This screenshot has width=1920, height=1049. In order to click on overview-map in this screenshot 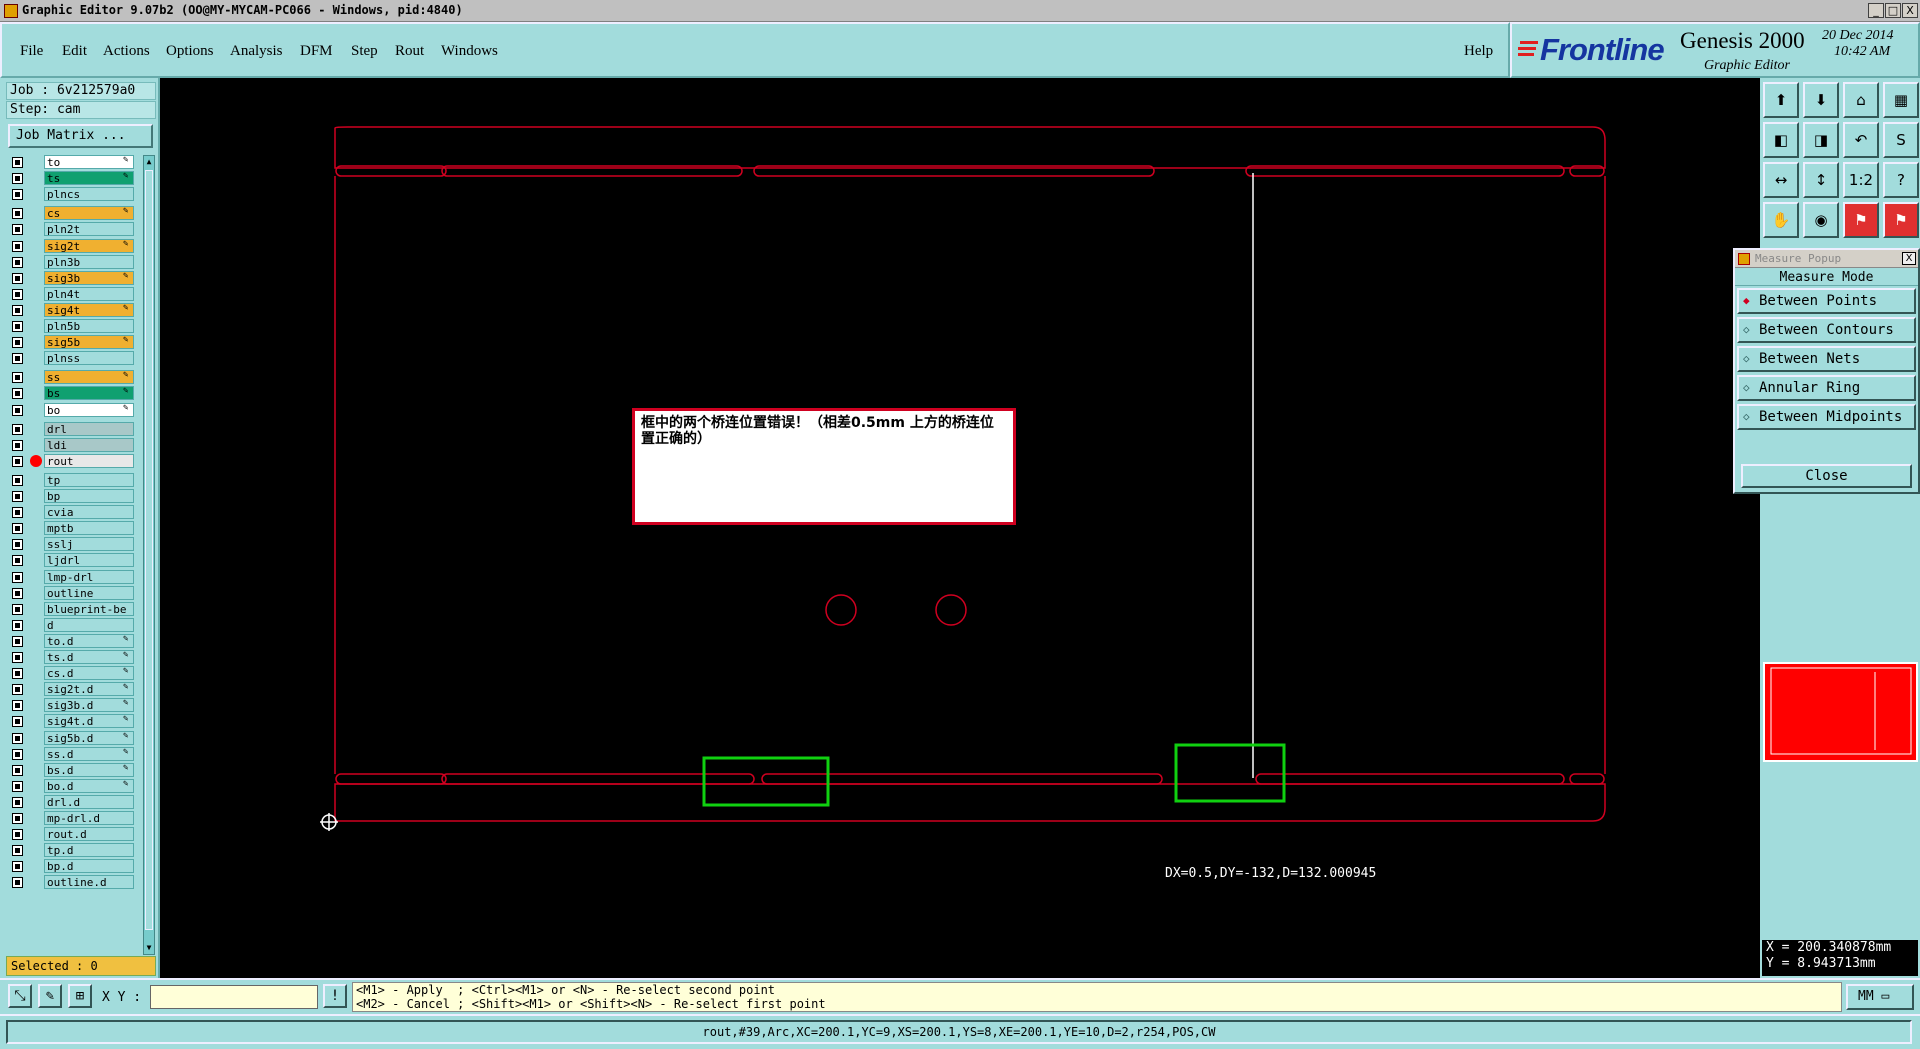, I will do `click(1840, 712)`.